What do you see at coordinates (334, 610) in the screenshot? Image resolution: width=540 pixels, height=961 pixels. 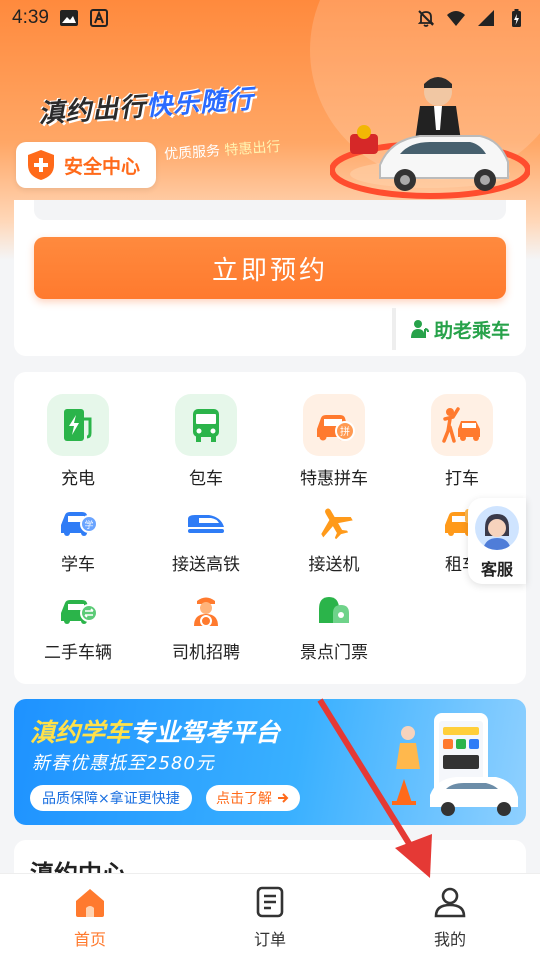 I see `scenic-ticket-icon` at bounding box center [334, 610].